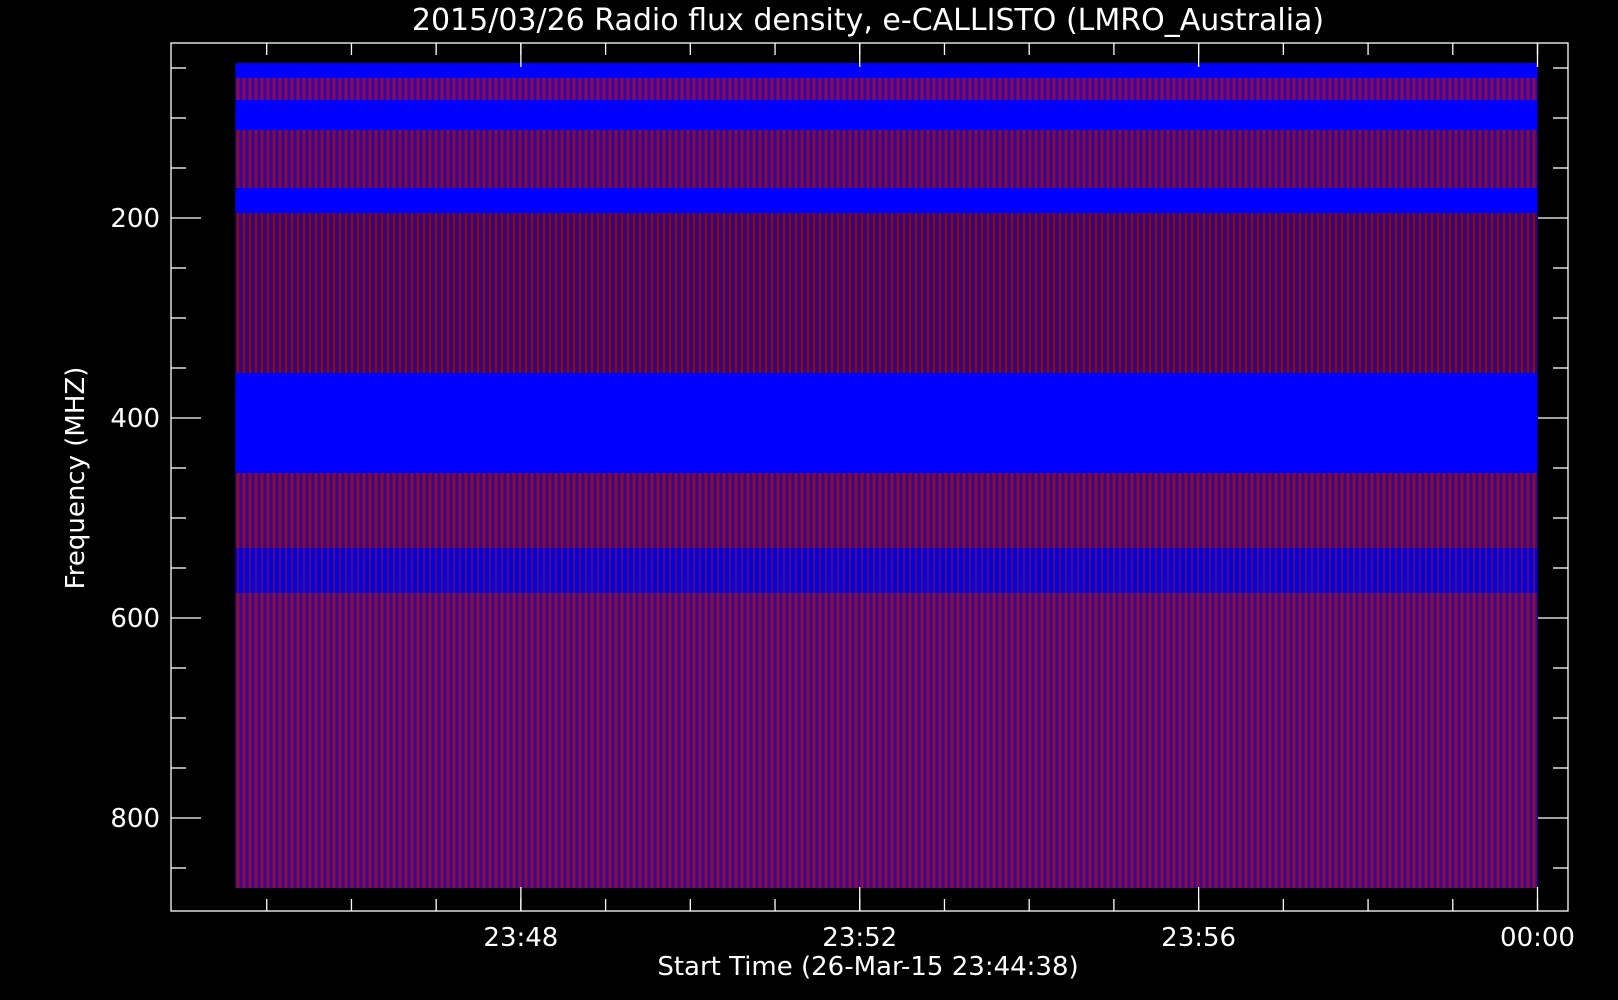 The height and width of the screenshot is (1000, 1618). Describe the element at coordinates (1537, 938) in the screenshot. I see `x-tick-label: 00:00` at that location.